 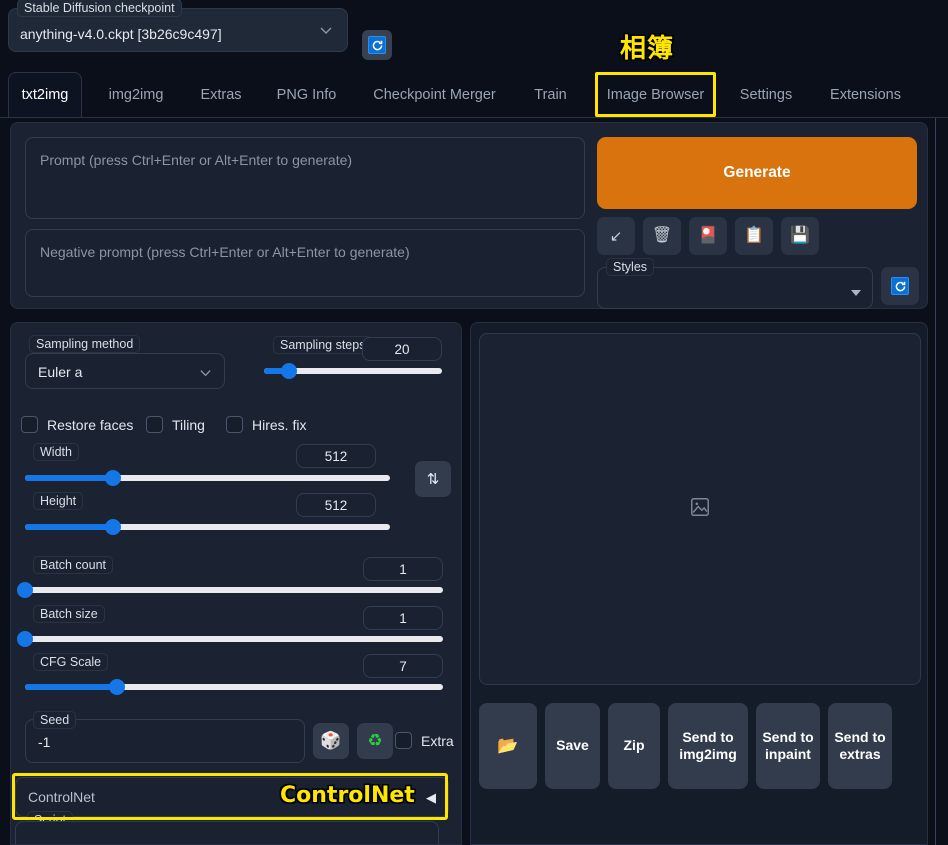 What do you see at coordinates (353, 371) in the screenshot?
I see `sampling-steps-slider` at bounding box center [353, 371].